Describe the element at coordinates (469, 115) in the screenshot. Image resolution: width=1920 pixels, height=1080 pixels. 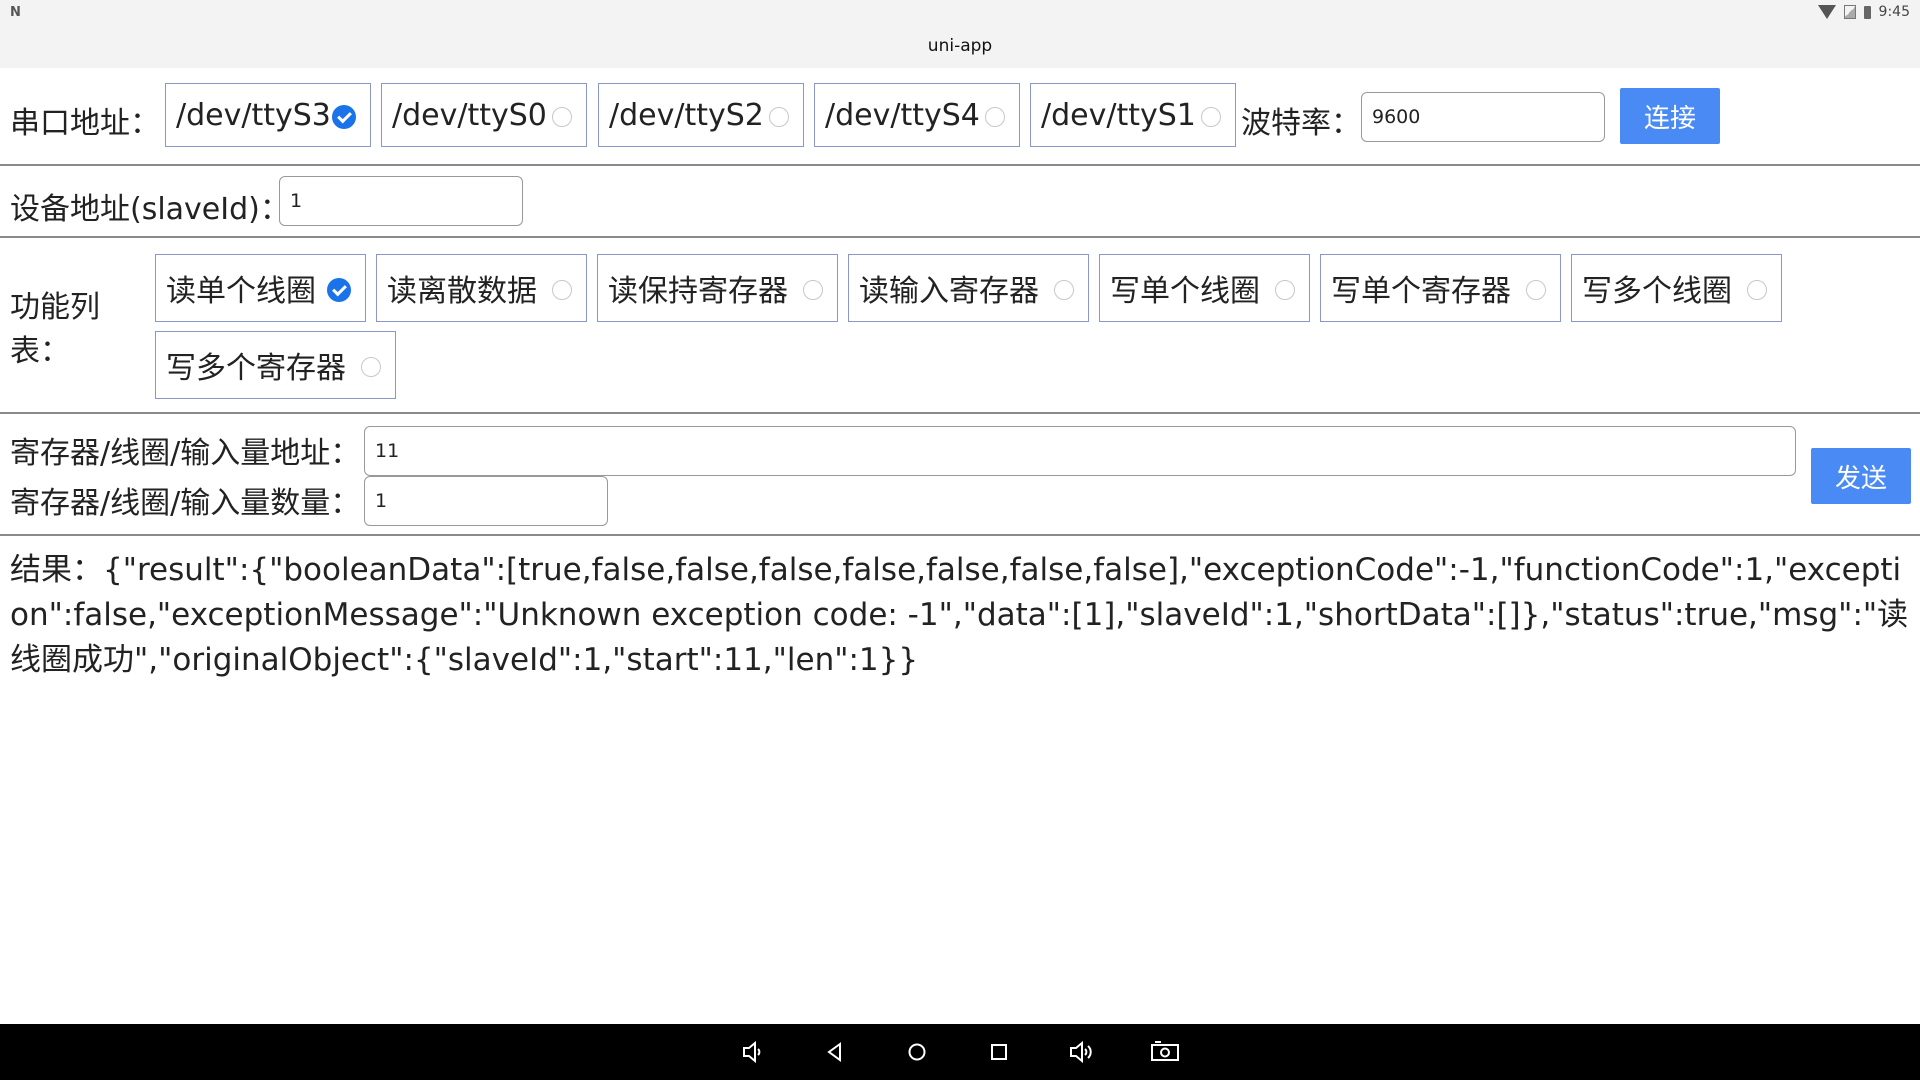
I see `serial-option-label: /dev/ttyS0` at that location.